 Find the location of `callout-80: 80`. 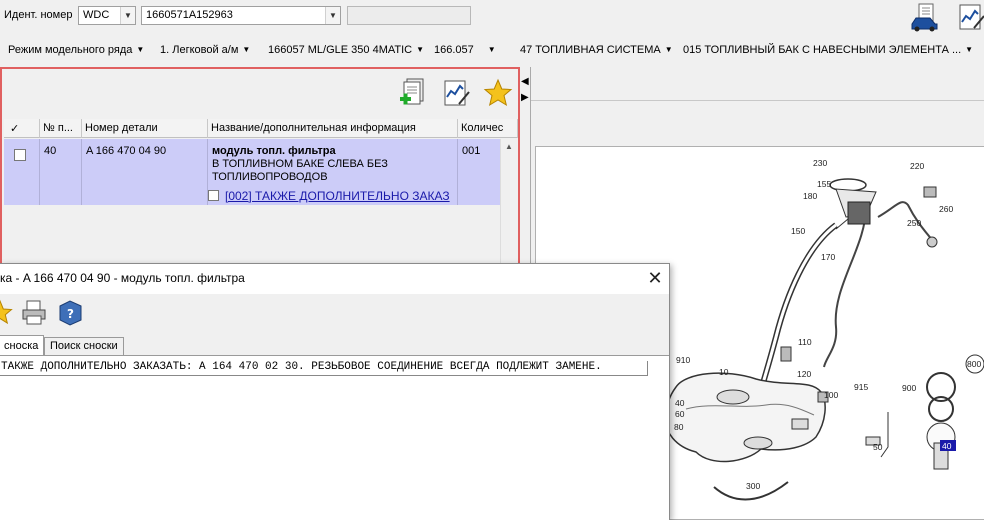

callout-80: 80 is located at coordinates (679, 427).